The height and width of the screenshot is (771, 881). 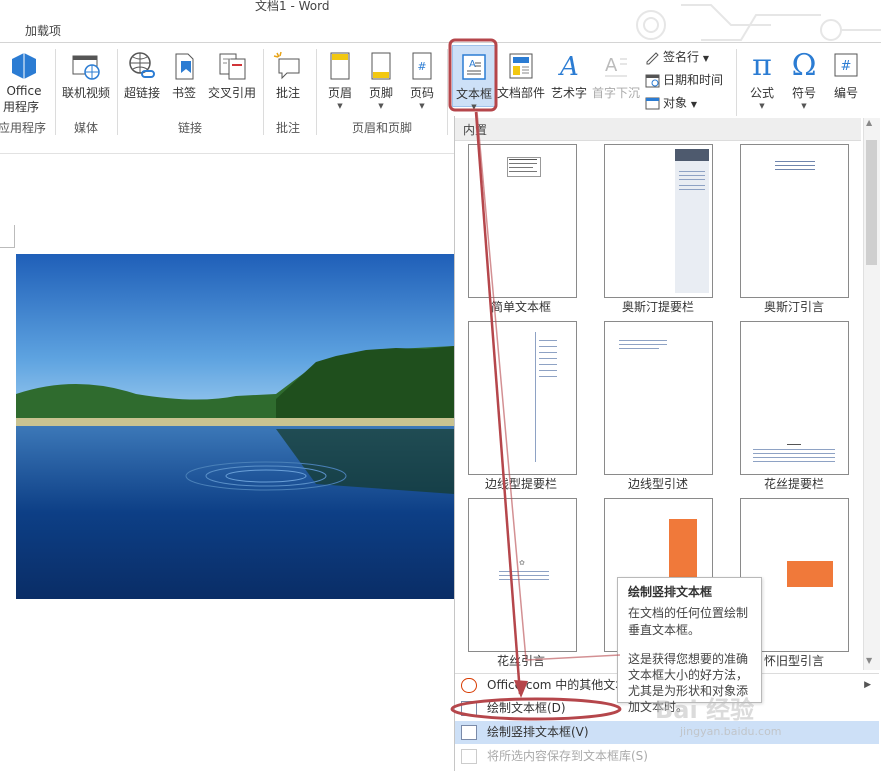 What do you see at coordinates (664, 630) in the screenshot?
I see `tooltip-line: 垂直文本框。` at bounding box center [664, 630].